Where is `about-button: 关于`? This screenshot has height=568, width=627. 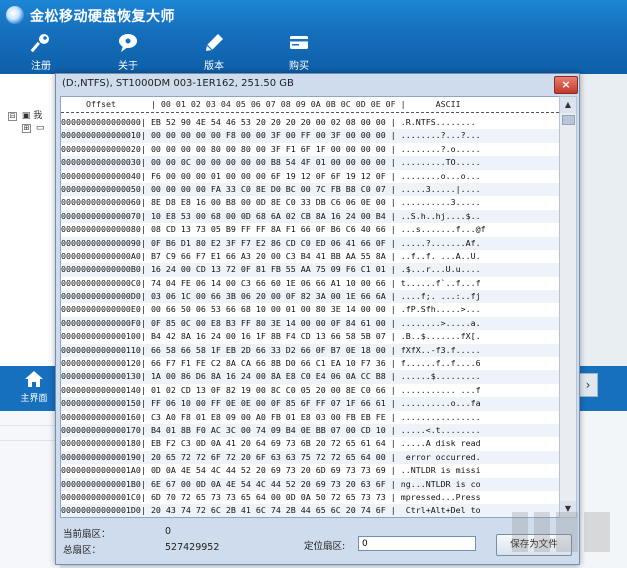 about-button: 关于 is located at coordinates (128, 52).